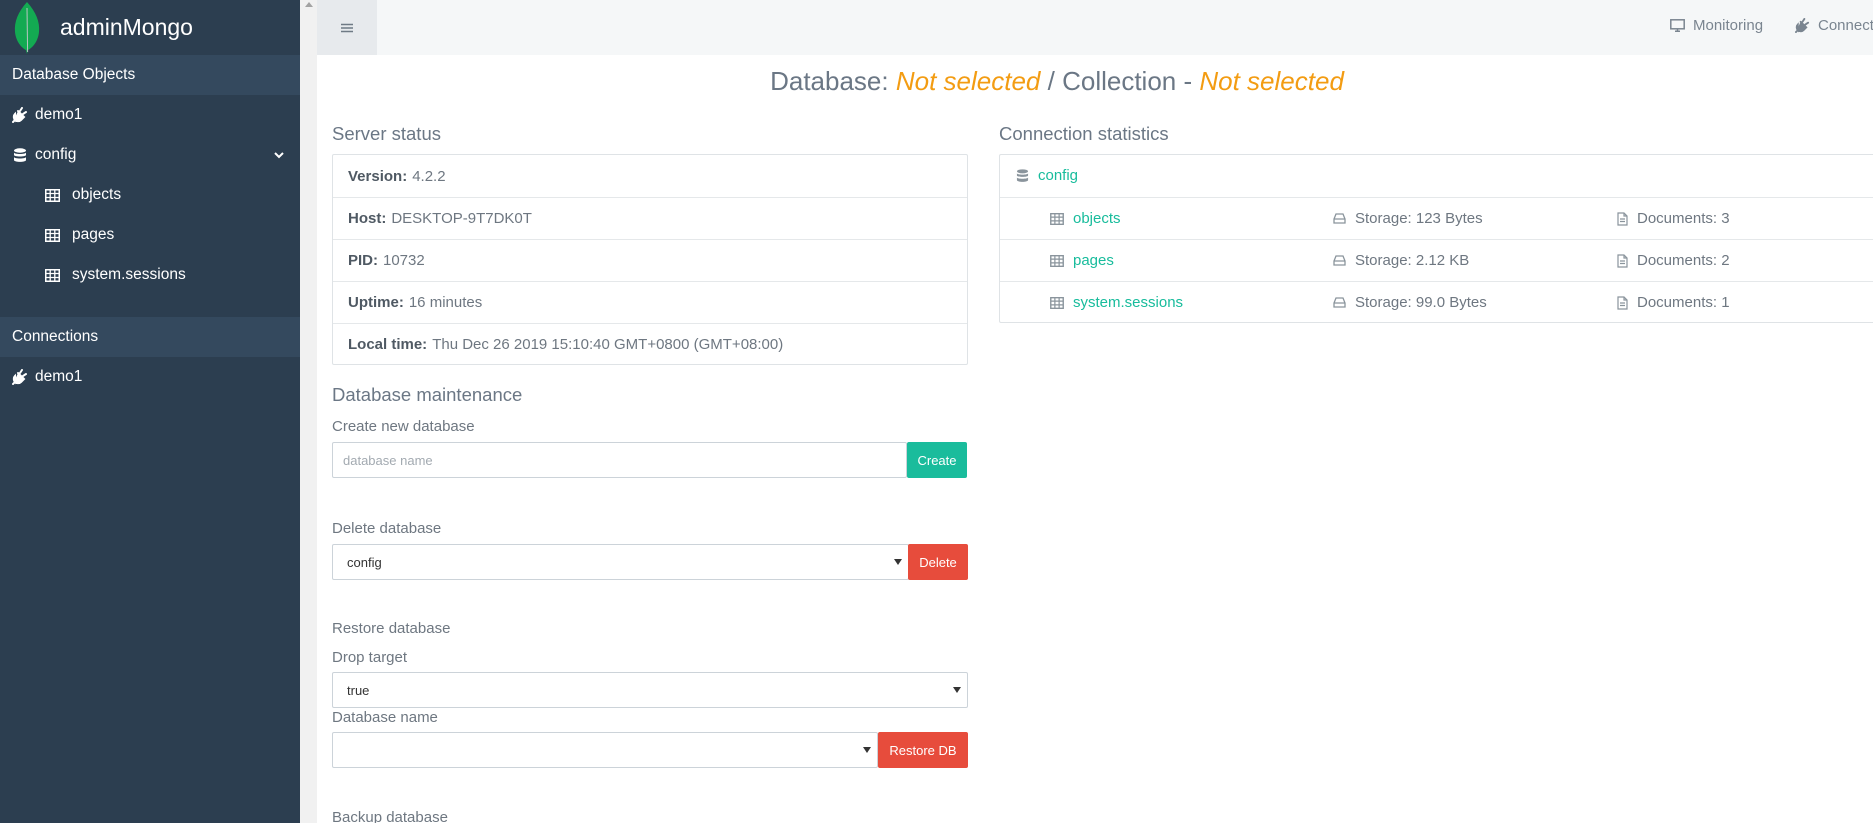 The image size is (1873, 823). I want to click on top-navbar: Monitoring Connections, so click(1095, 27).